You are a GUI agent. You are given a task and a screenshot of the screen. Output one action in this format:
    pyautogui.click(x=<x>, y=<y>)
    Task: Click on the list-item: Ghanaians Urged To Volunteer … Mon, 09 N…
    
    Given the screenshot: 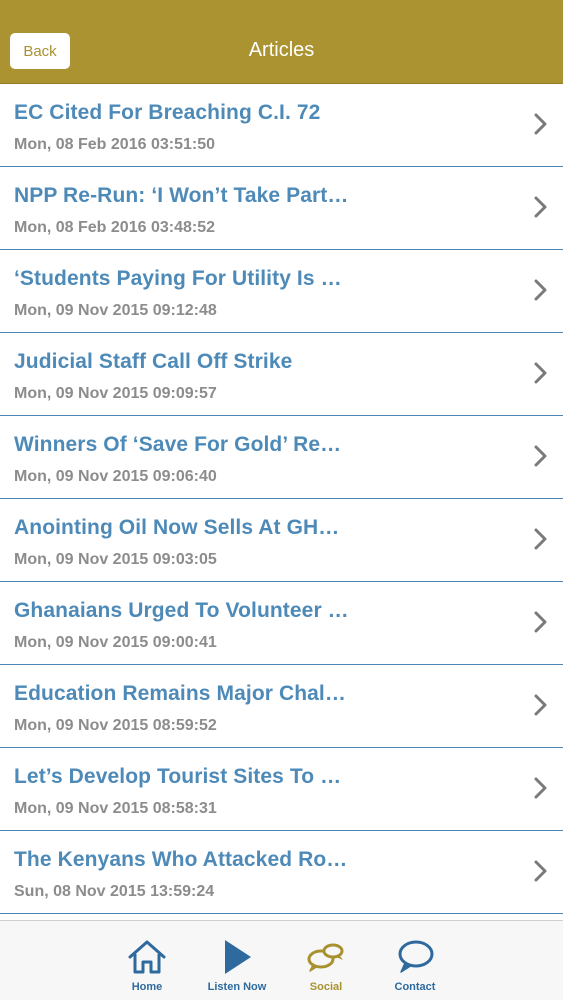 What is the action you would take?
    pyautogui.click(x=281, y=623)
    